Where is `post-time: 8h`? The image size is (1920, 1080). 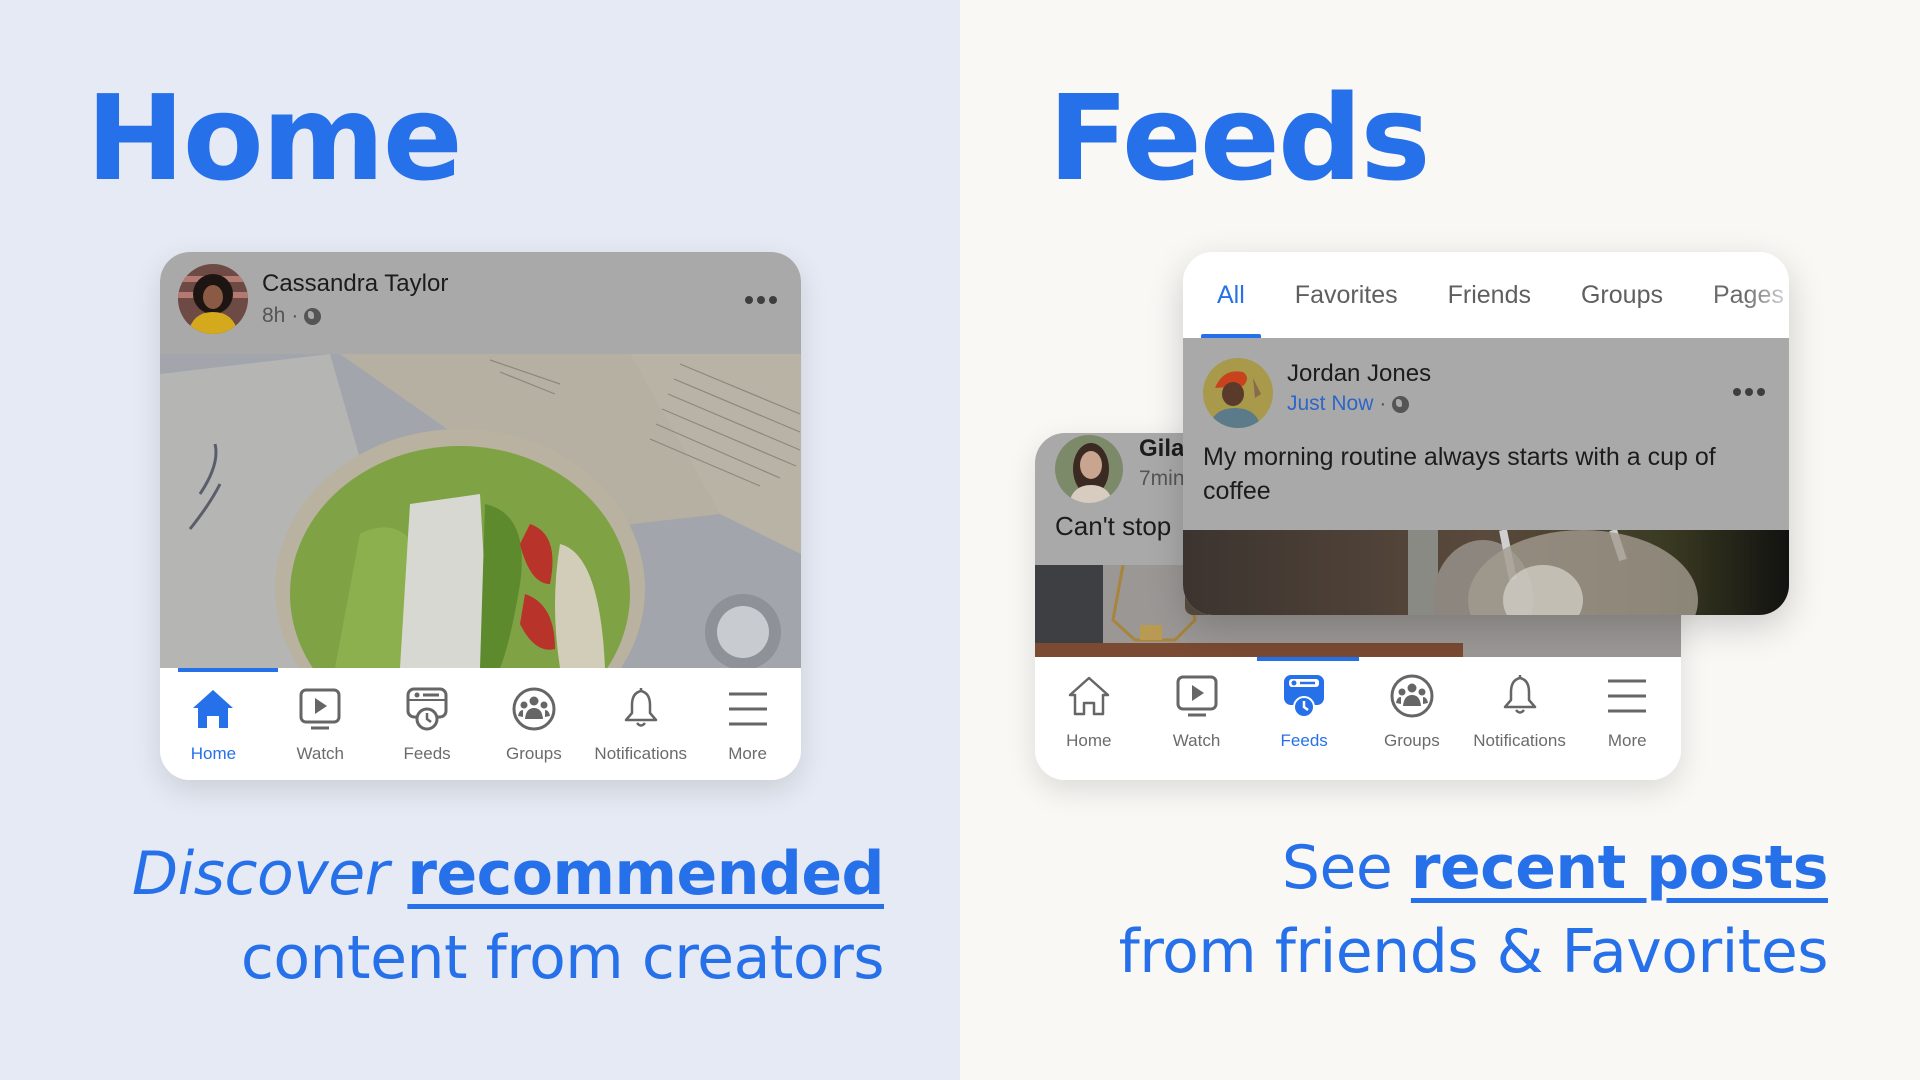 post-time: 8h is located at coordinates (274, 315).